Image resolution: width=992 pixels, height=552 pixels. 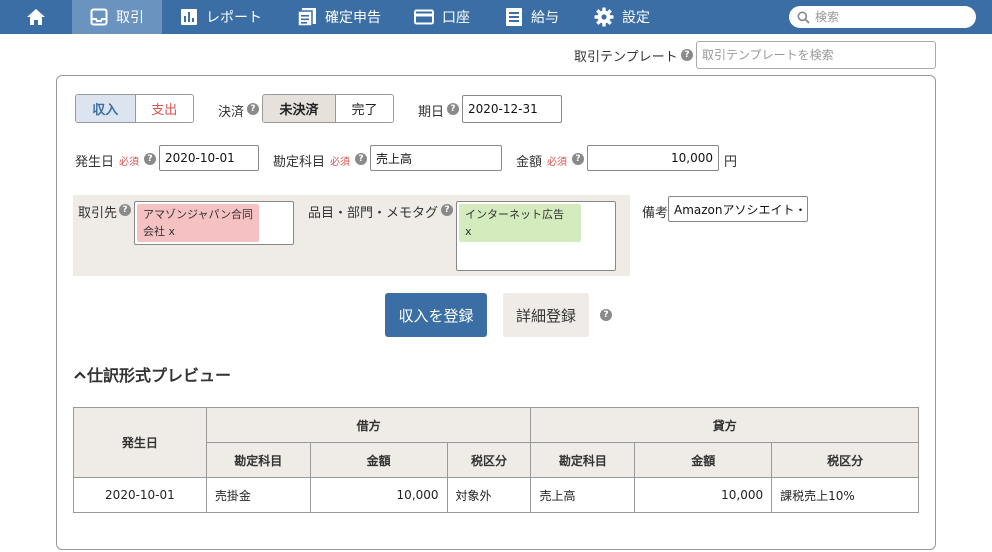 I want to click on nav-settings: 設定, so click(x=622, y=17).